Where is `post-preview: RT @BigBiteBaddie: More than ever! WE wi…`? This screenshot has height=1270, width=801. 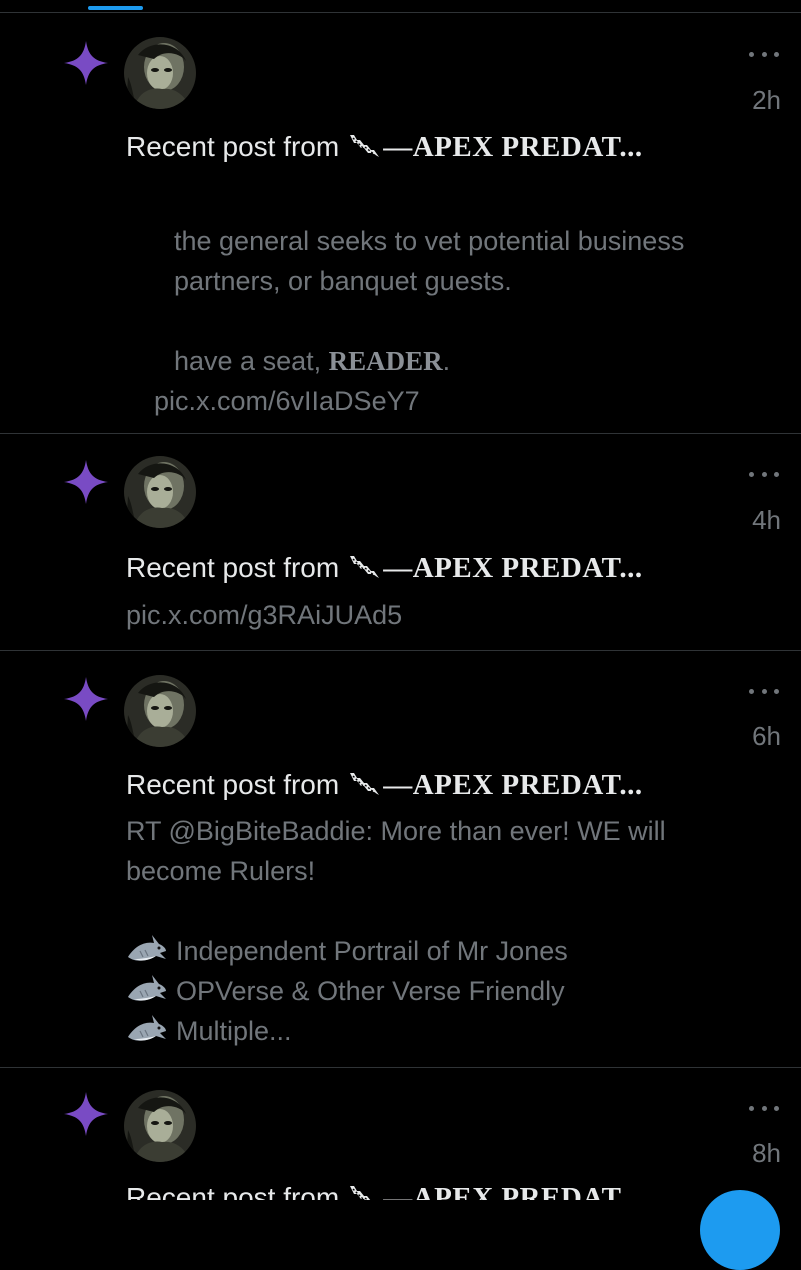
post-preview: RT @BigBiteBaddie: More than ever! WE wi… is located at coordinates (431, 931).